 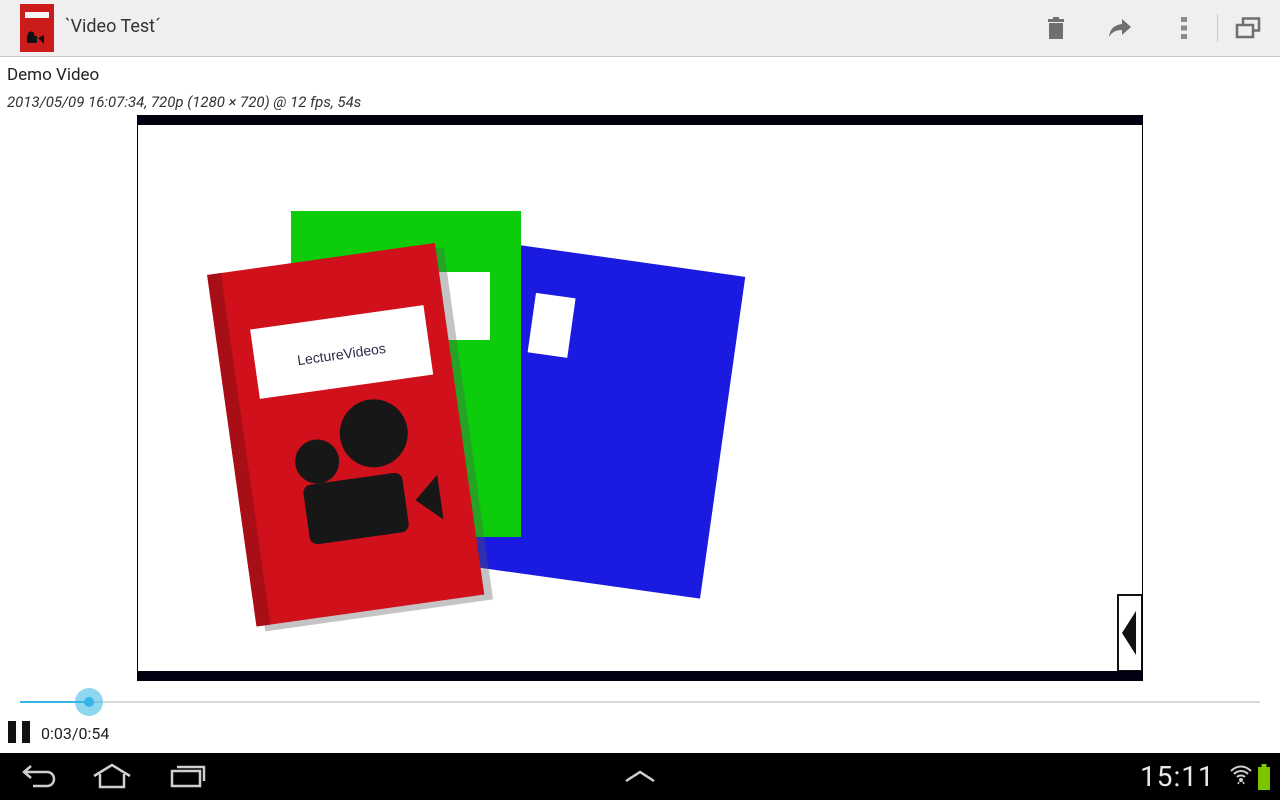 What do you see at coordinates (53, 75) in the screenshot?
I see `video-title: Demo Video` at bounding box center [53, 75].